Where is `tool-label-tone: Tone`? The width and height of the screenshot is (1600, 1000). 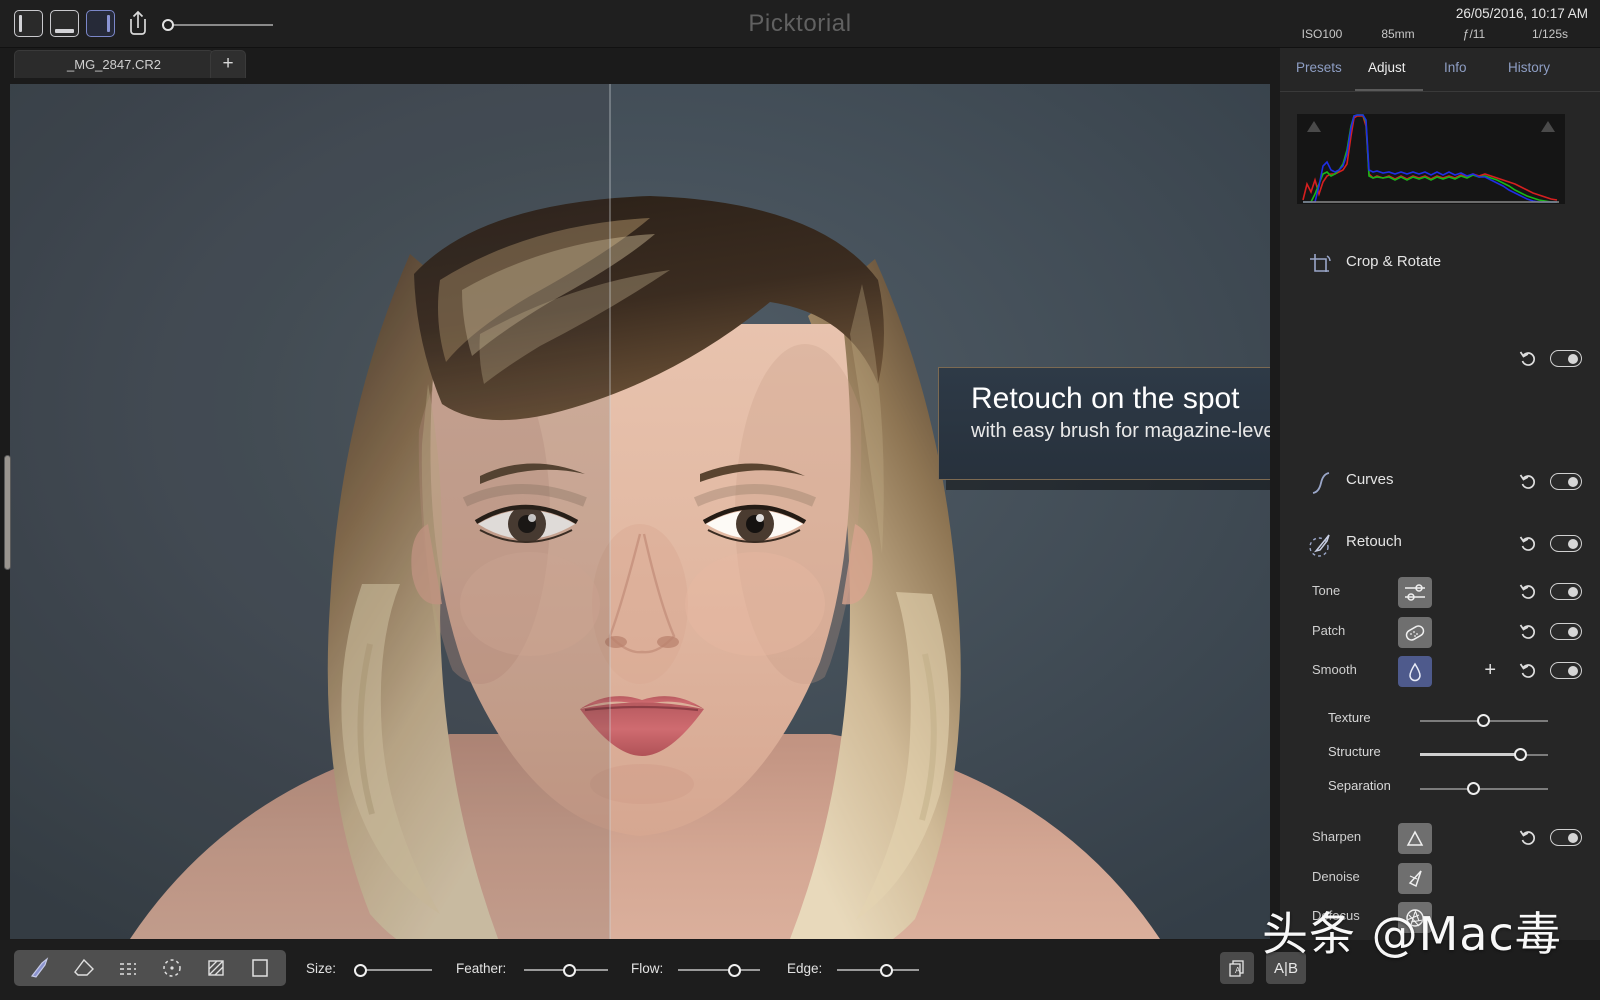 tool-label-tone: Tone is located at coordinates (1326, 590).